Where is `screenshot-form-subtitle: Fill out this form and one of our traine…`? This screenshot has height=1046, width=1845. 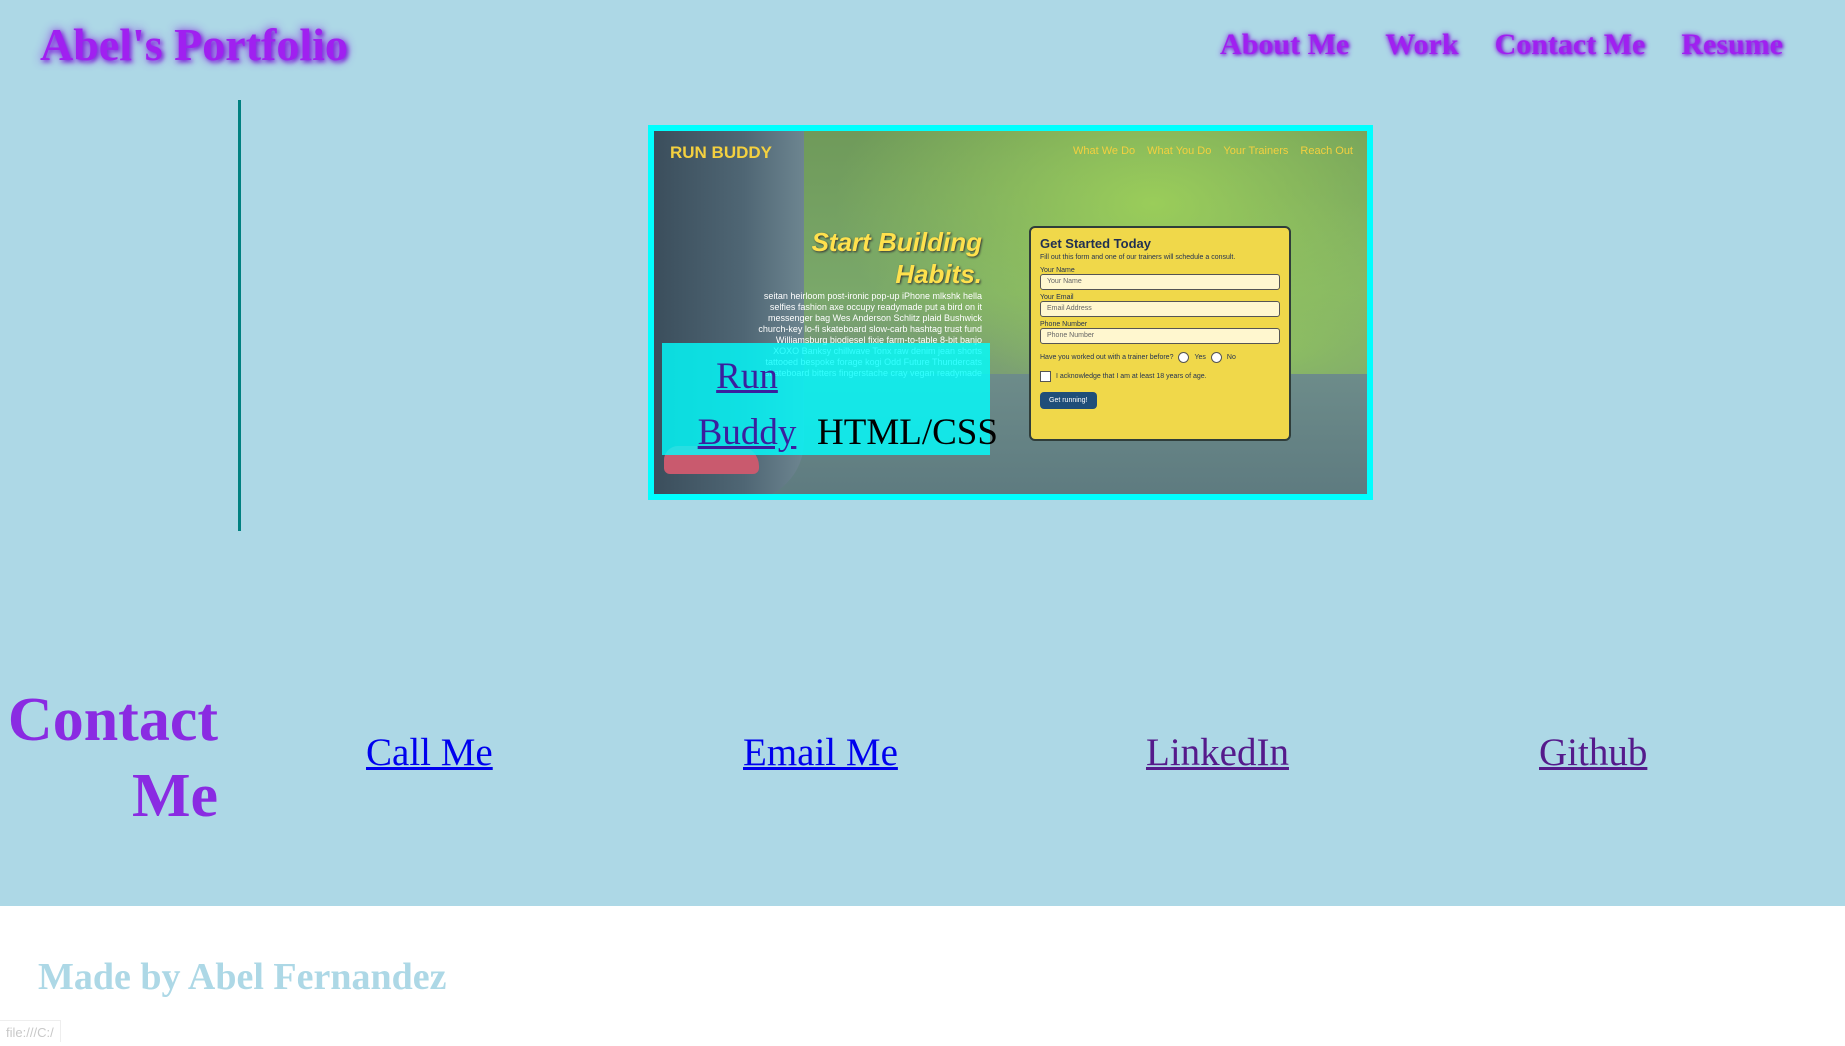 screenshot-form-subtitle: Fill out this form and one of our traine… is located at coordinates (1138, 257).